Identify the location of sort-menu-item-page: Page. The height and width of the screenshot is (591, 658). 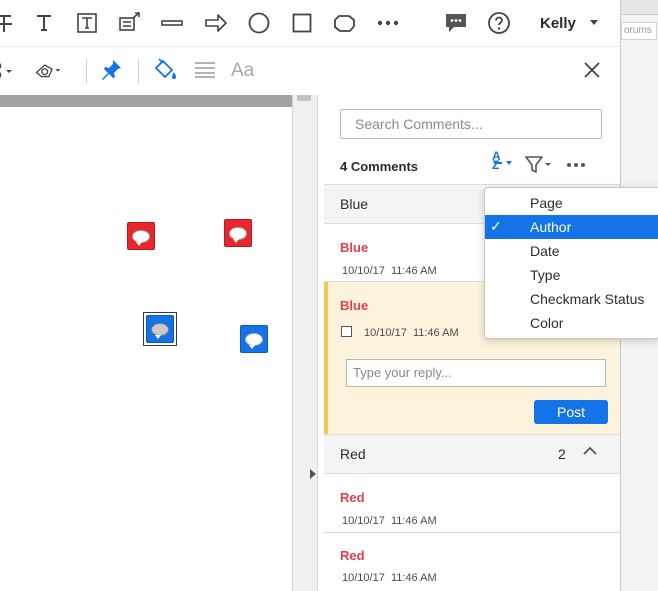
(571, 203).